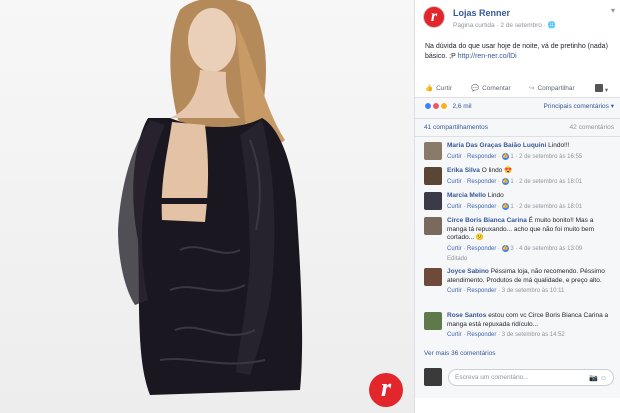 The width and height of the screenshot is (620, 413). Describe the element at coordinates (556, 88) in the screenshot. I see `share-label: Compartilhar` at that location.